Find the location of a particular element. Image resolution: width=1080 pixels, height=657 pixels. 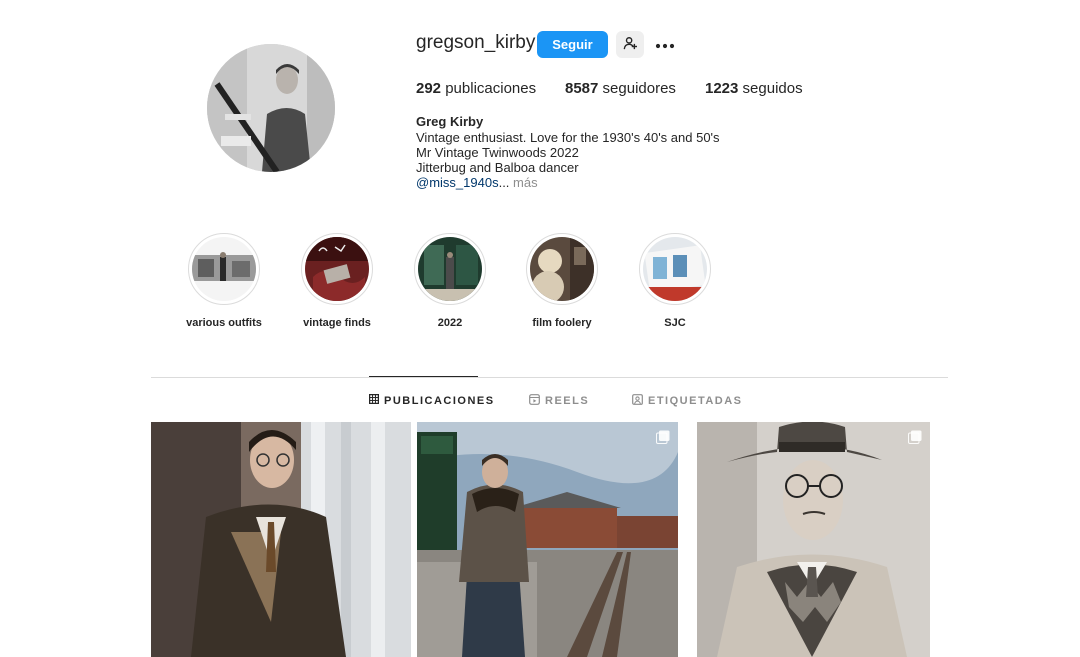

followers-label: seguidores is located at coordinates (639, 88).